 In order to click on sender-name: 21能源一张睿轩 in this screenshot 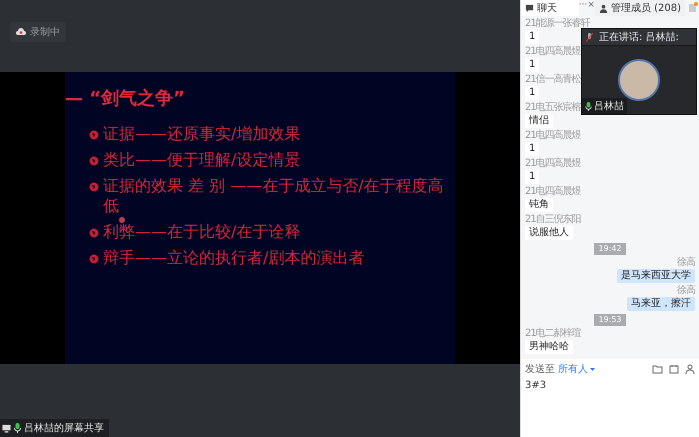, I will do `click(557, 24)`.